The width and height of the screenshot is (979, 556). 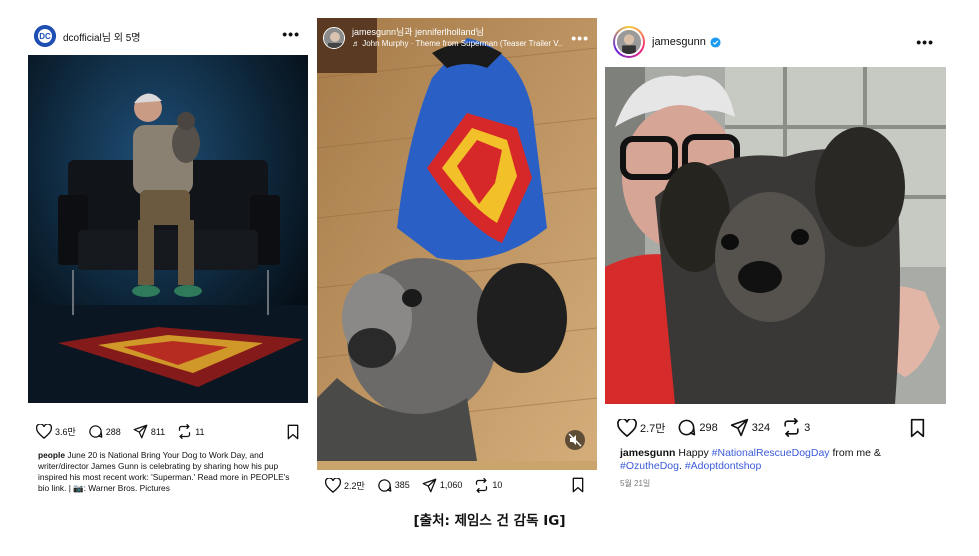 What do you see at coordinates (647, 453) in the screenshot?
I see `caption-username: jamesgunn` at bounding box center [647, 453].